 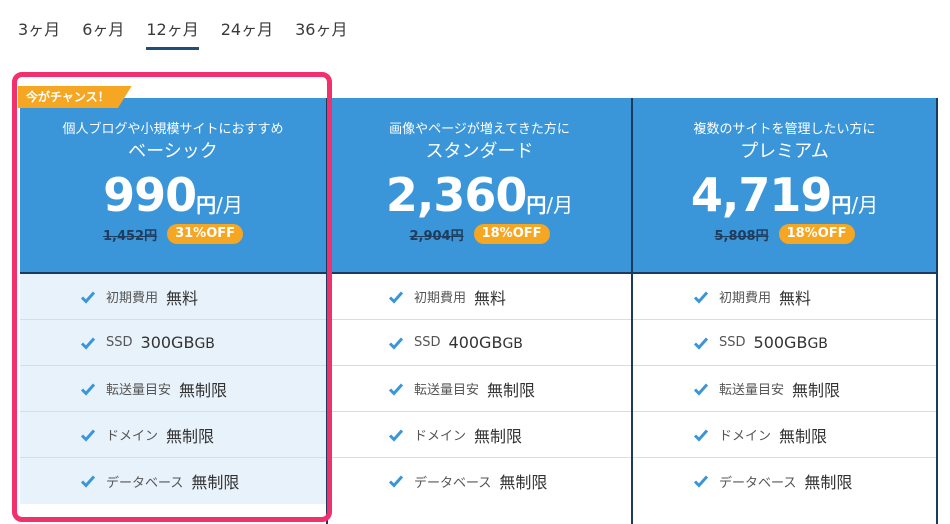 I want to click on plan-name: スタンダード, so click(x=479, y=151).